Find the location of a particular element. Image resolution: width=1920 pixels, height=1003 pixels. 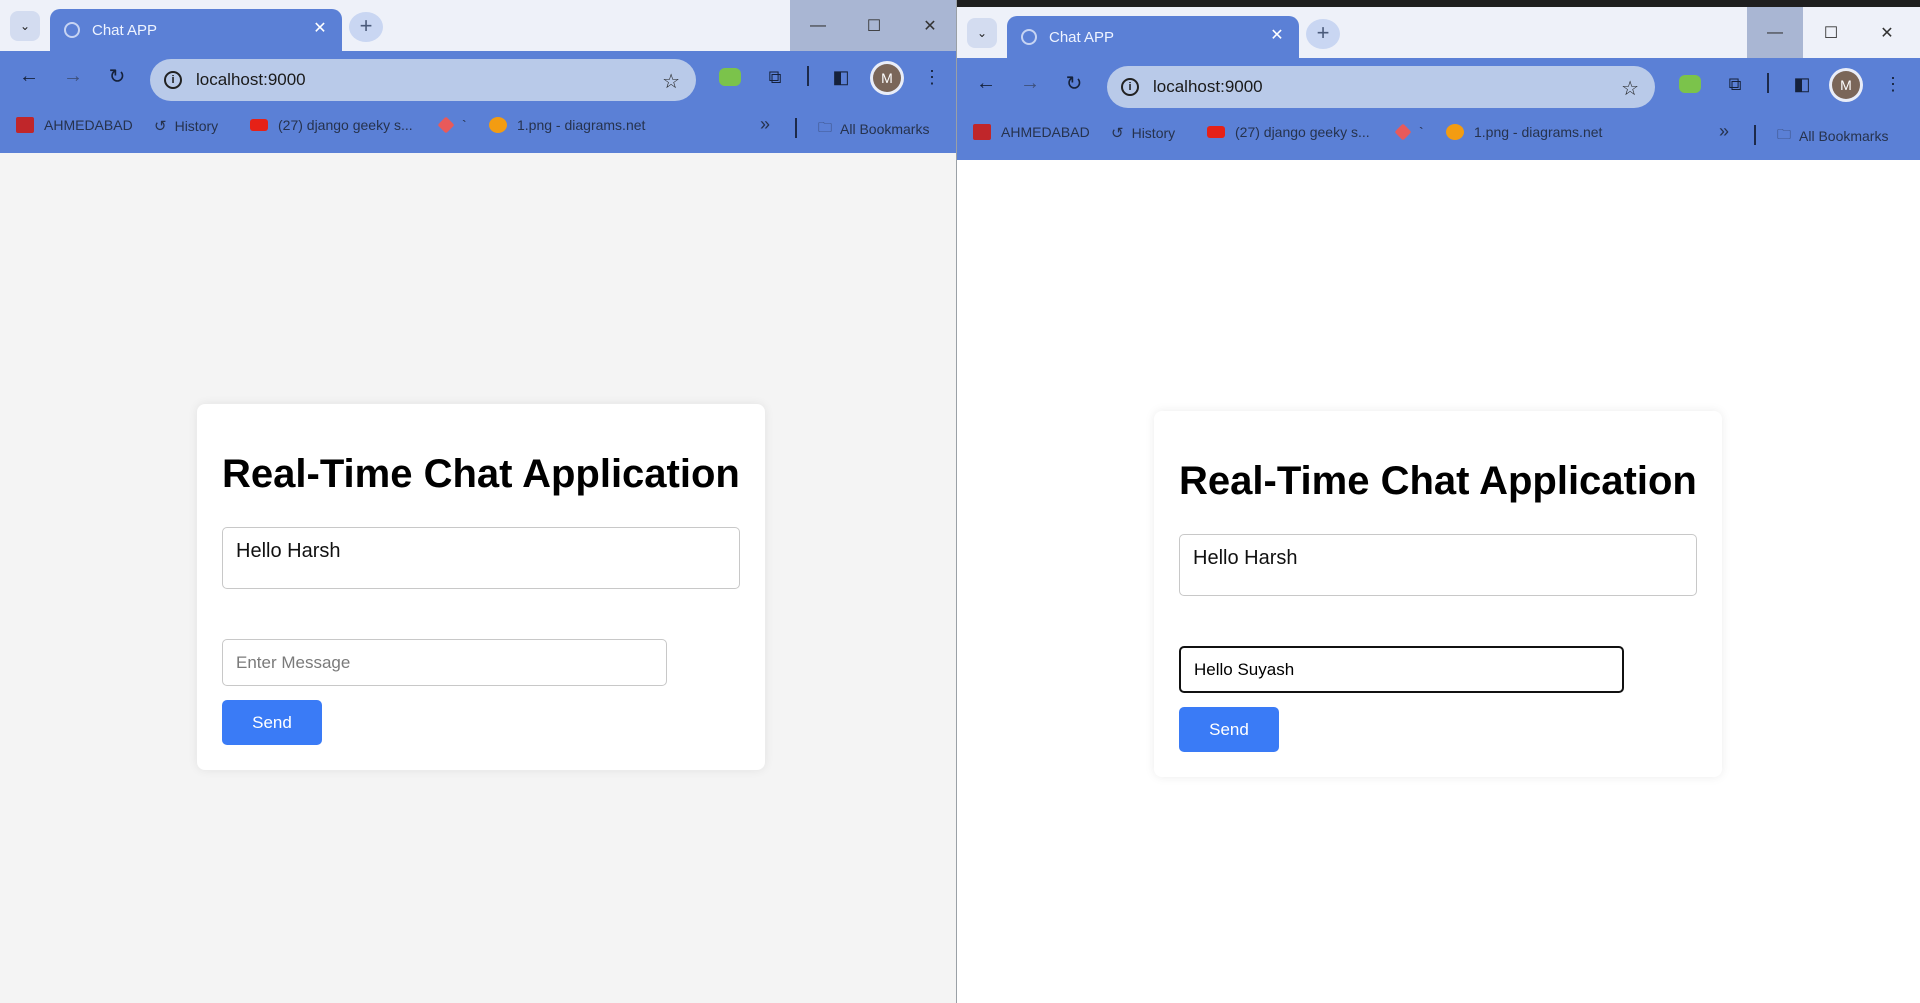

toolbar: ← → ↻ i localhost:9000 ☆ ⧉ ◧ M ⋮ is located at coordinates (1438, 83).